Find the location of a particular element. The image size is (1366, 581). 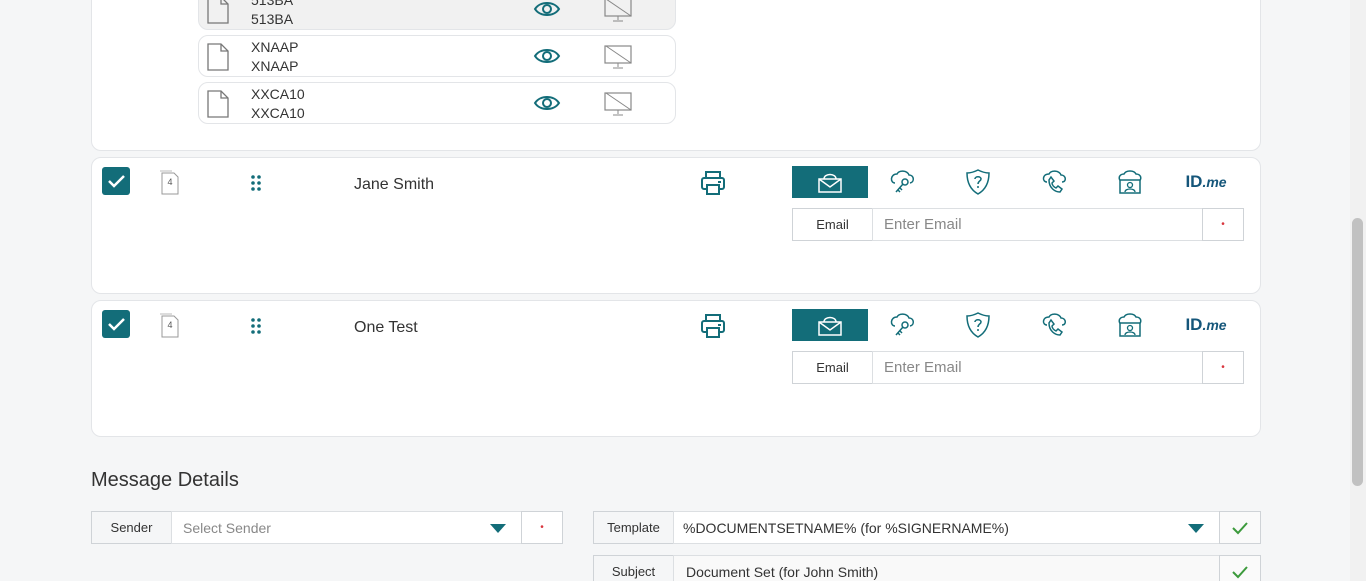

scrollbar-thumb is located at coordinates (1357, 352).